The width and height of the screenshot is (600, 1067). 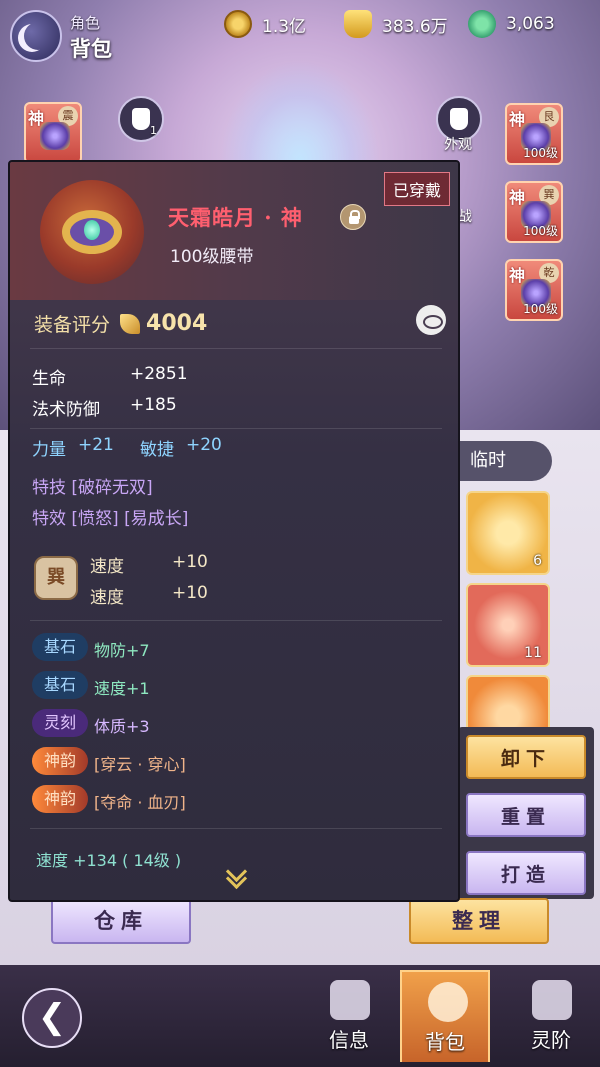 I want to click on equipment-score: 装备评分 4004, so click(x=120, y=323).